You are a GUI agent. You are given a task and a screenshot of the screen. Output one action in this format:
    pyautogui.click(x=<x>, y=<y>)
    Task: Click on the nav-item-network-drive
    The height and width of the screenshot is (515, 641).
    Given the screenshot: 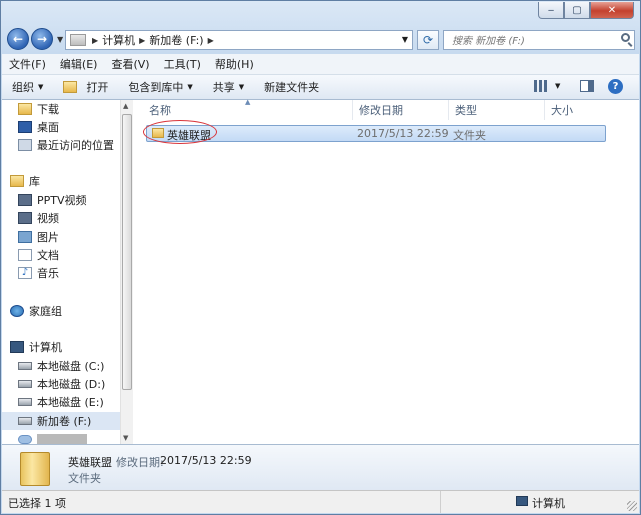 What is the action you would take?
    pyautogui.click(x=61, y=437)
    